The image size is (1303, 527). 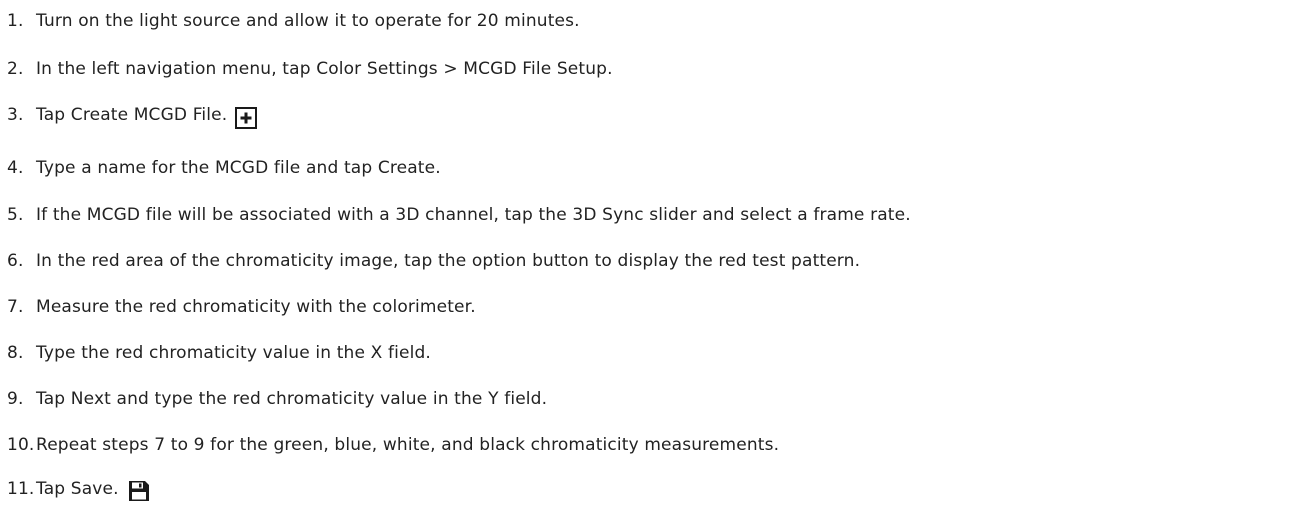 I want to click on ui-label-y: Y, so click(x=493, y=399).